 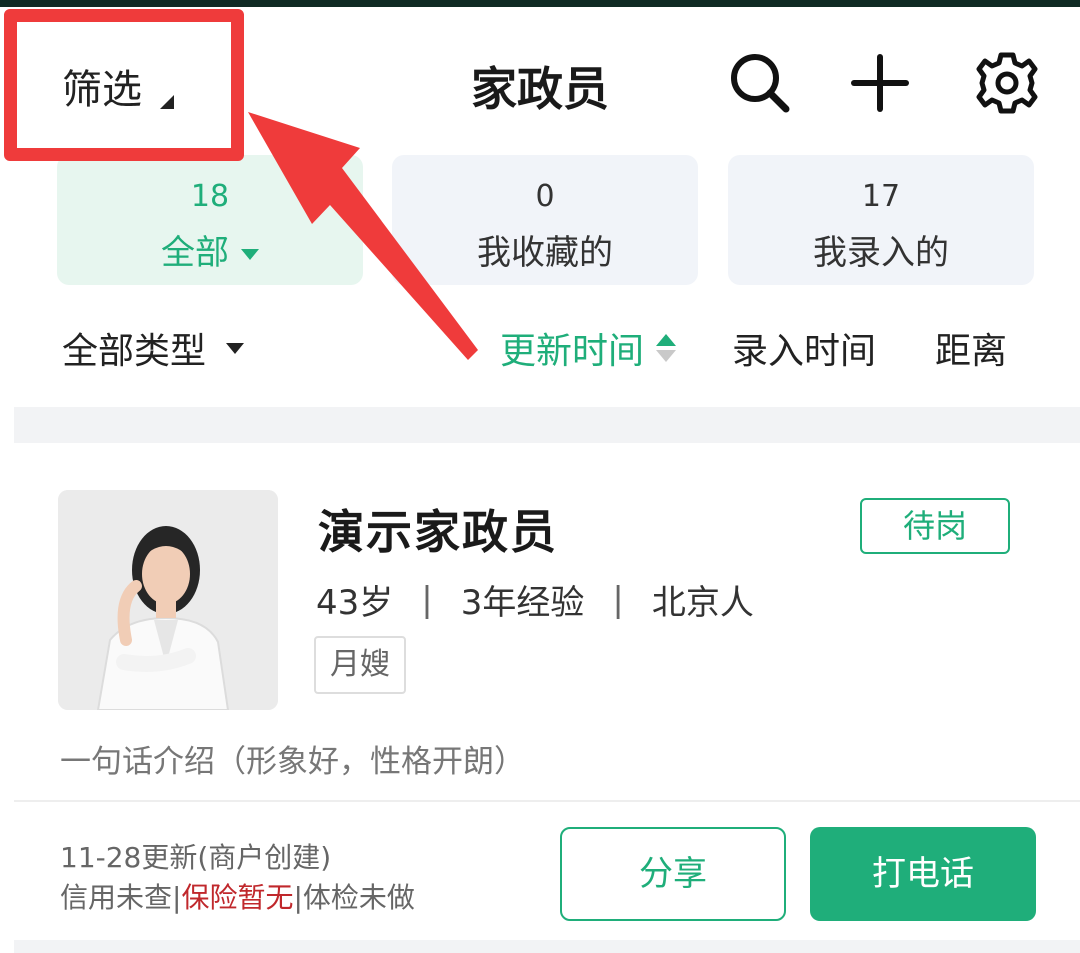 I want to click on worker-tag: 月嫂, so click(x=360, y=665).